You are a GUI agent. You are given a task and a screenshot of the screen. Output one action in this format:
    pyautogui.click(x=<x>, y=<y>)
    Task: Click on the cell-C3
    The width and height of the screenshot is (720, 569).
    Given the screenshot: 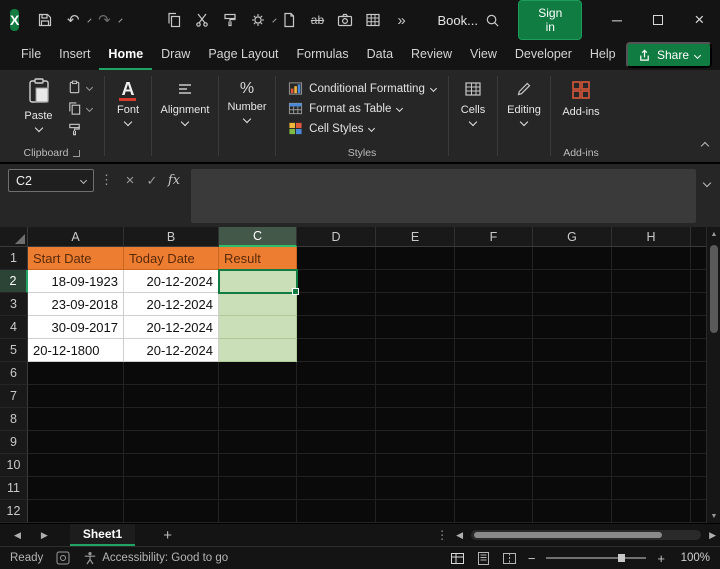 What is the action you would take?
    pyautogui.click(x=258, y=304)
    